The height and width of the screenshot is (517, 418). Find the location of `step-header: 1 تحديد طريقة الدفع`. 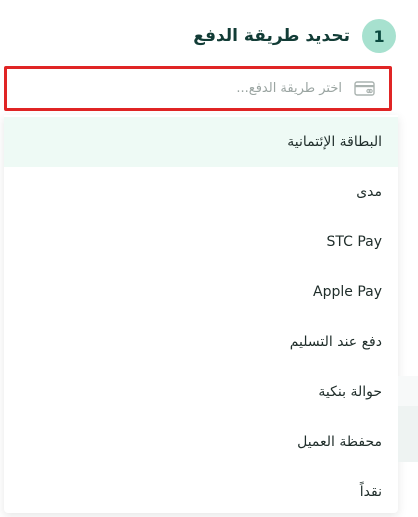

step-header: 1 تحديد طريقة الدفع is located at coordinates (294, 36).